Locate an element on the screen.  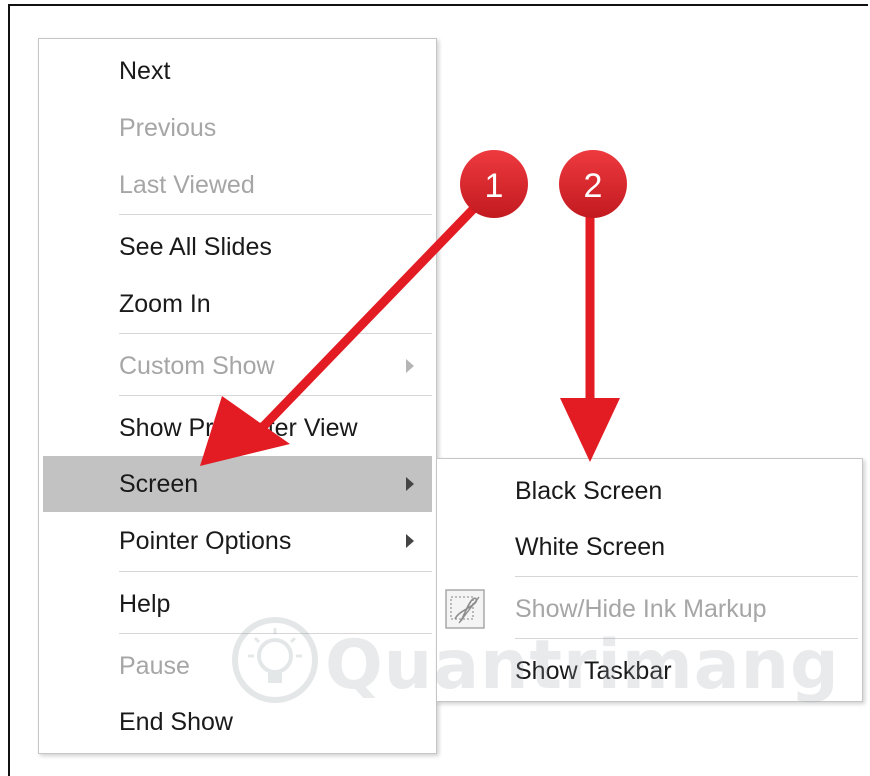
menu-item-pointer-options: Pointer Options is located at coordinates (237, 541).